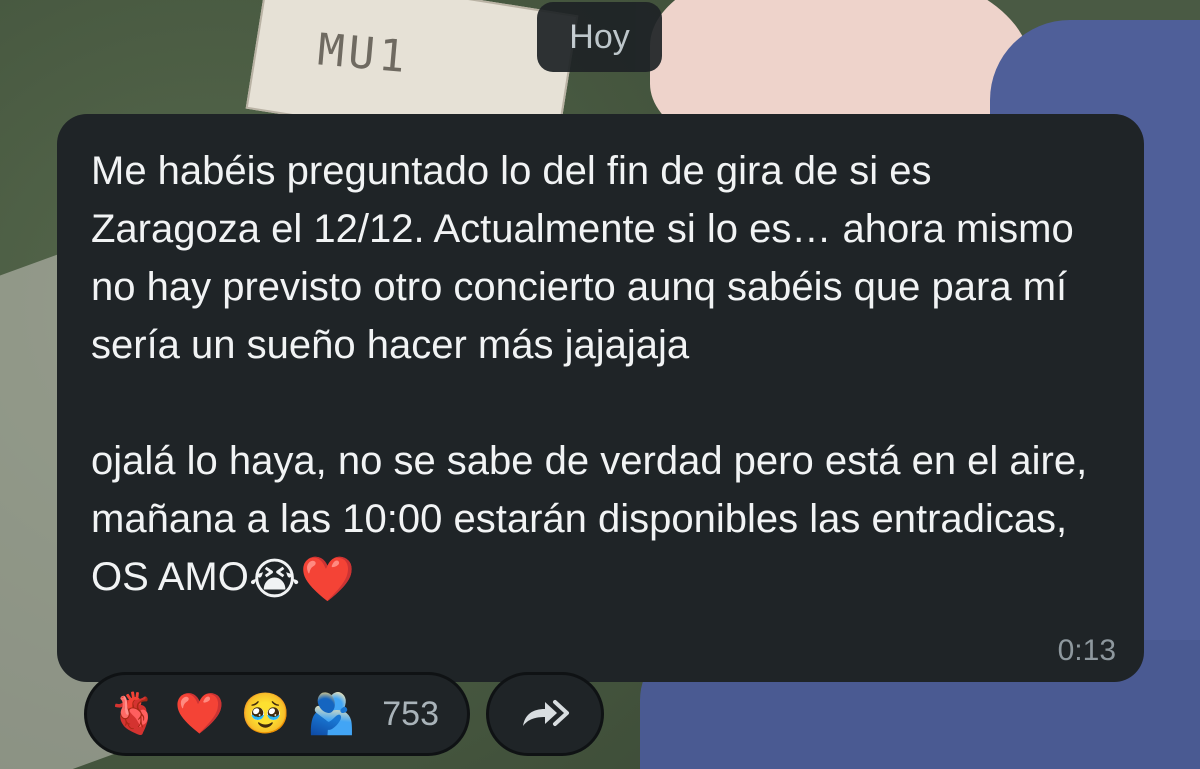  I want to click on reactions-bar: 🫀 ❤️ 🥹 🫂 753, so click(277, 714).